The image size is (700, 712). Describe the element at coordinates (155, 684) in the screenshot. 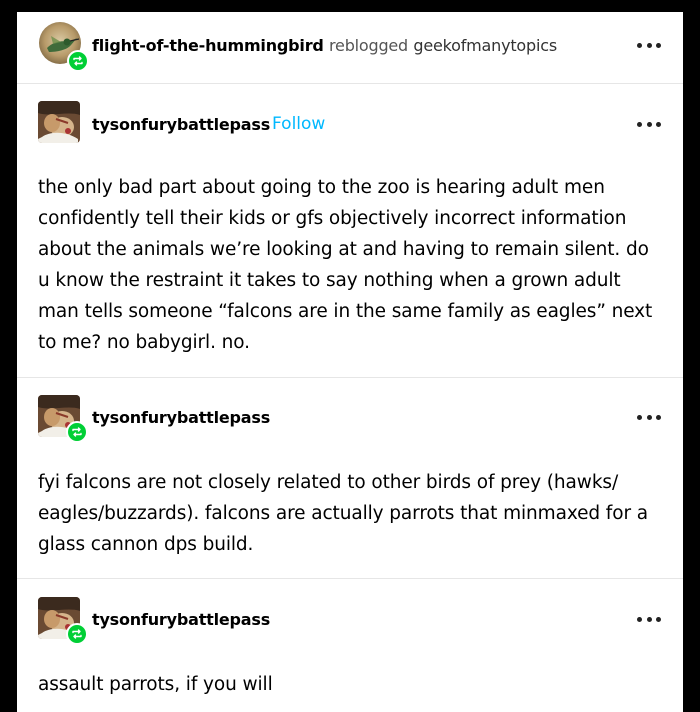

I see `post-3-text: assault parrots, if you will` at that location.